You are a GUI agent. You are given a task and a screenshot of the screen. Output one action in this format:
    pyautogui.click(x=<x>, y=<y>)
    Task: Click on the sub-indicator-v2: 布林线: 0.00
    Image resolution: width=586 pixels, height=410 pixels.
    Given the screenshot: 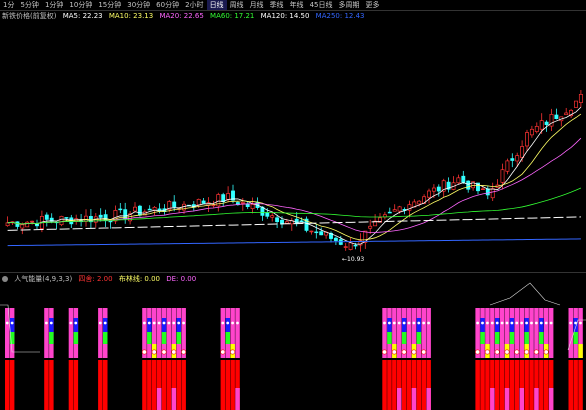 What is the action you would take?
    pyautogui.click(x=139, y=279)
    